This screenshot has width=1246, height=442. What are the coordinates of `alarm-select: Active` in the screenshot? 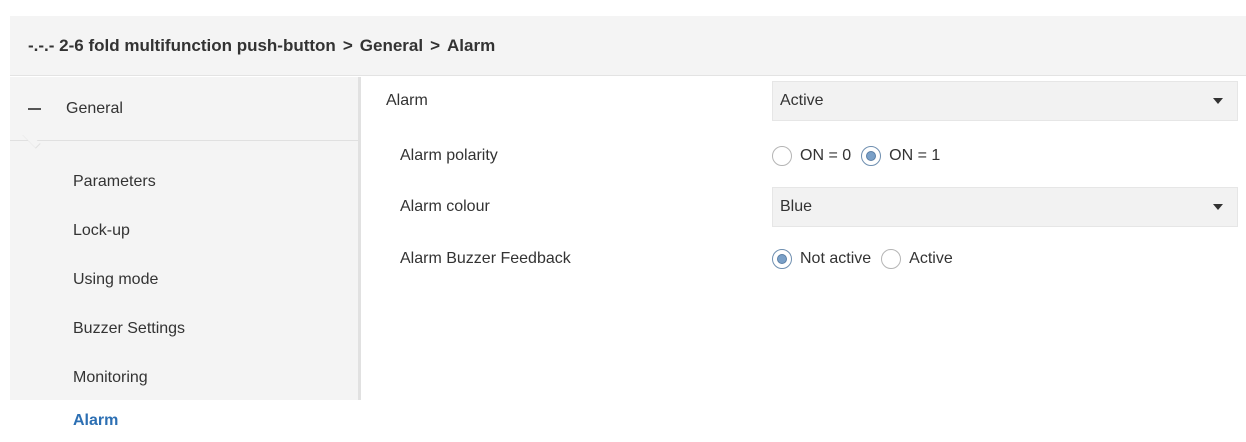 It's located at (1005, 101).